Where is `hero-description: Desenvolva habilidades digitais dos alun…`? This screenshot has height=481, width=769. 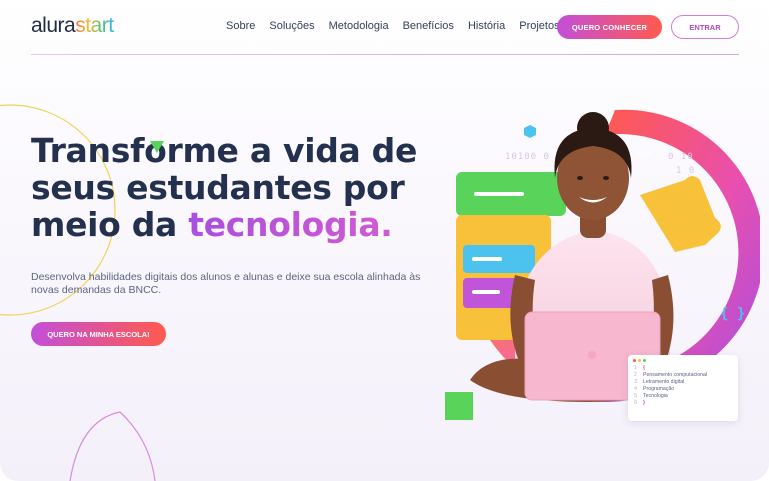 hero-description: Desenvolva habilidades digitais dos alun… is located at coordinates (226, 283).